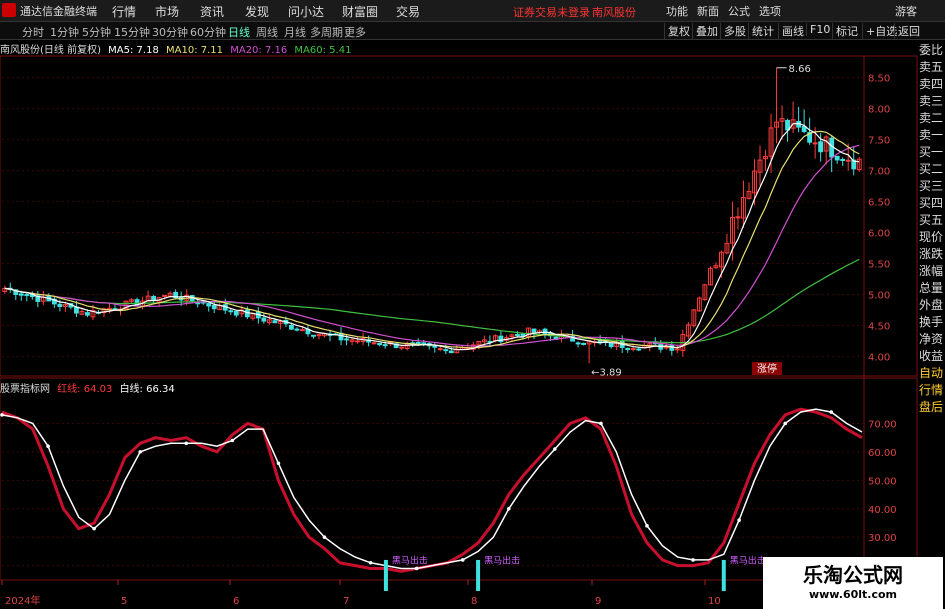 The height and width of the screenshot is (609, 945). What do you see at coordinates (931, 254) in the screenshot?
I see `sidebar-item-change: 涨跌` at bounding box center [931, 254].